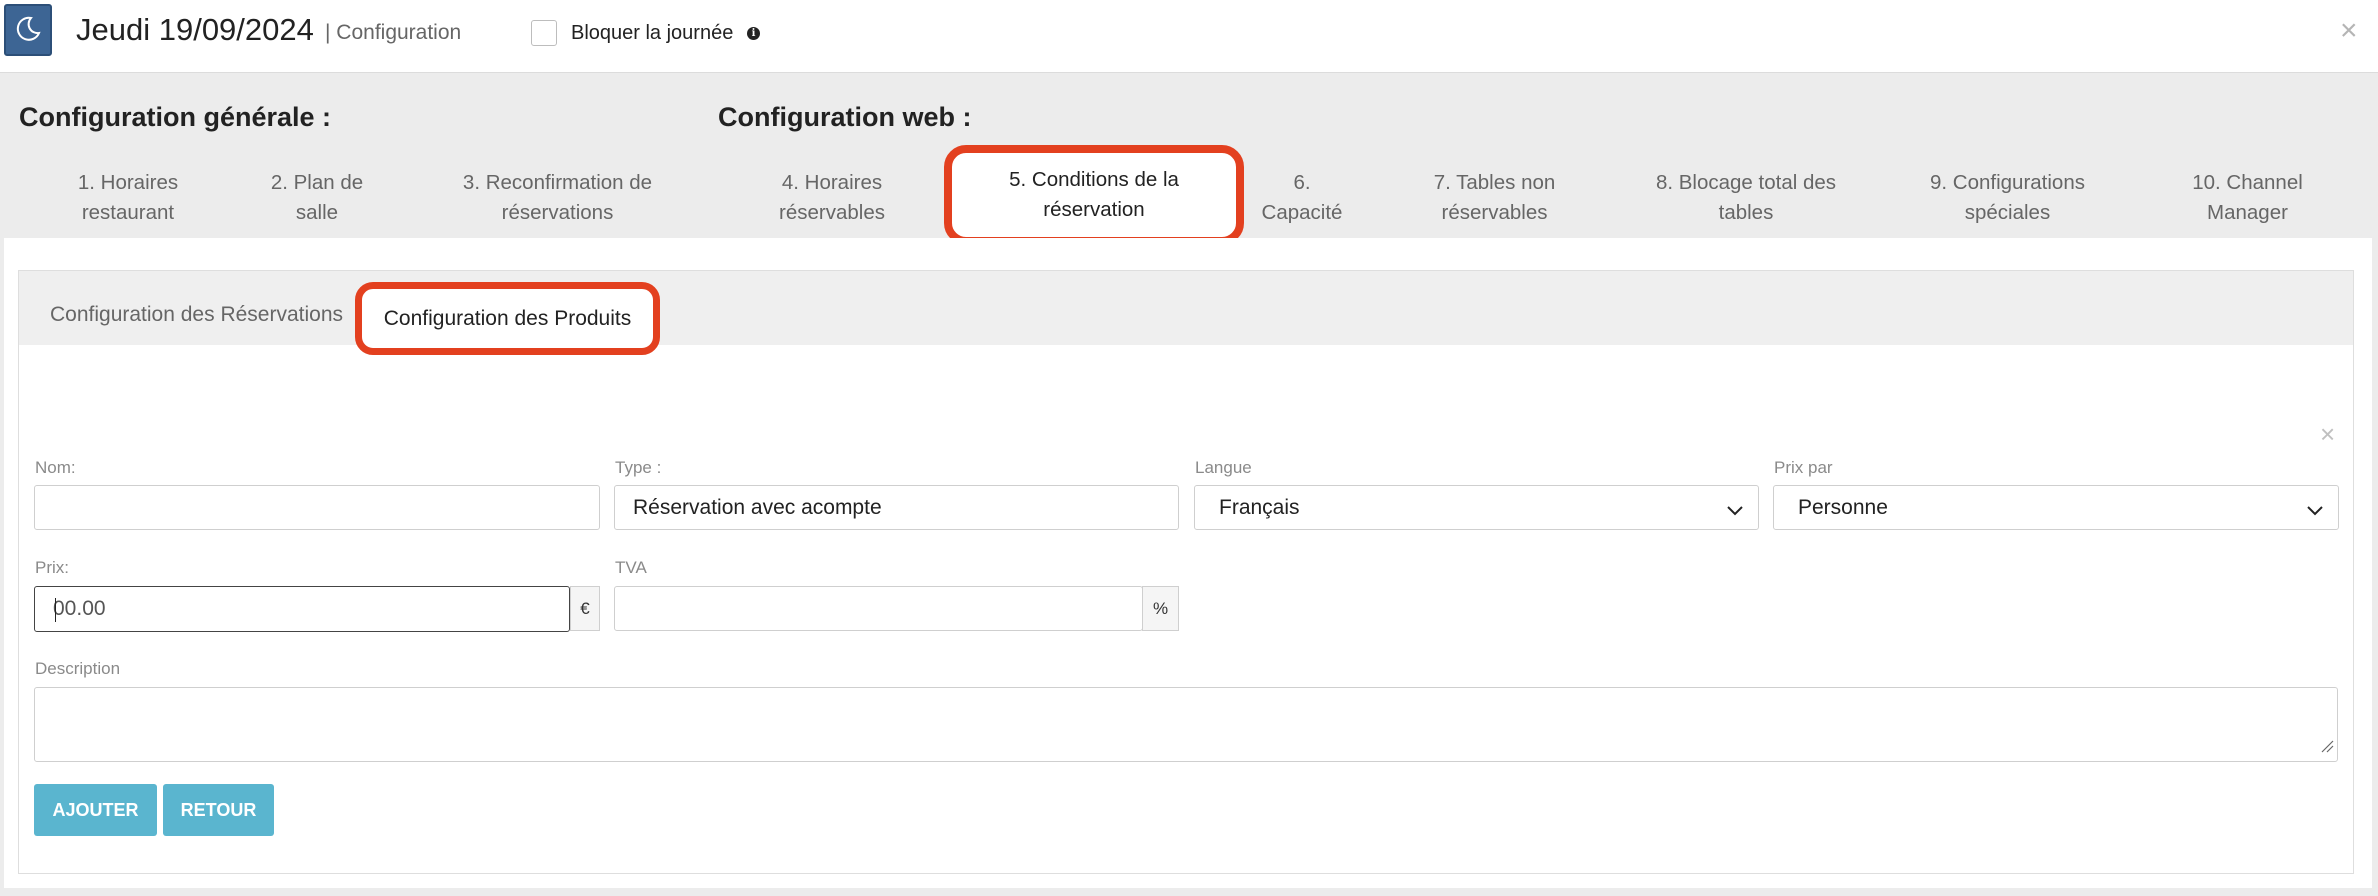 Image resolution: width=2378 pixels, height=896 pixels. What do you see at coordinates (1160, 608) in the screenshot?
I see `percent-addon: %` at bounding box center [1160, 608].